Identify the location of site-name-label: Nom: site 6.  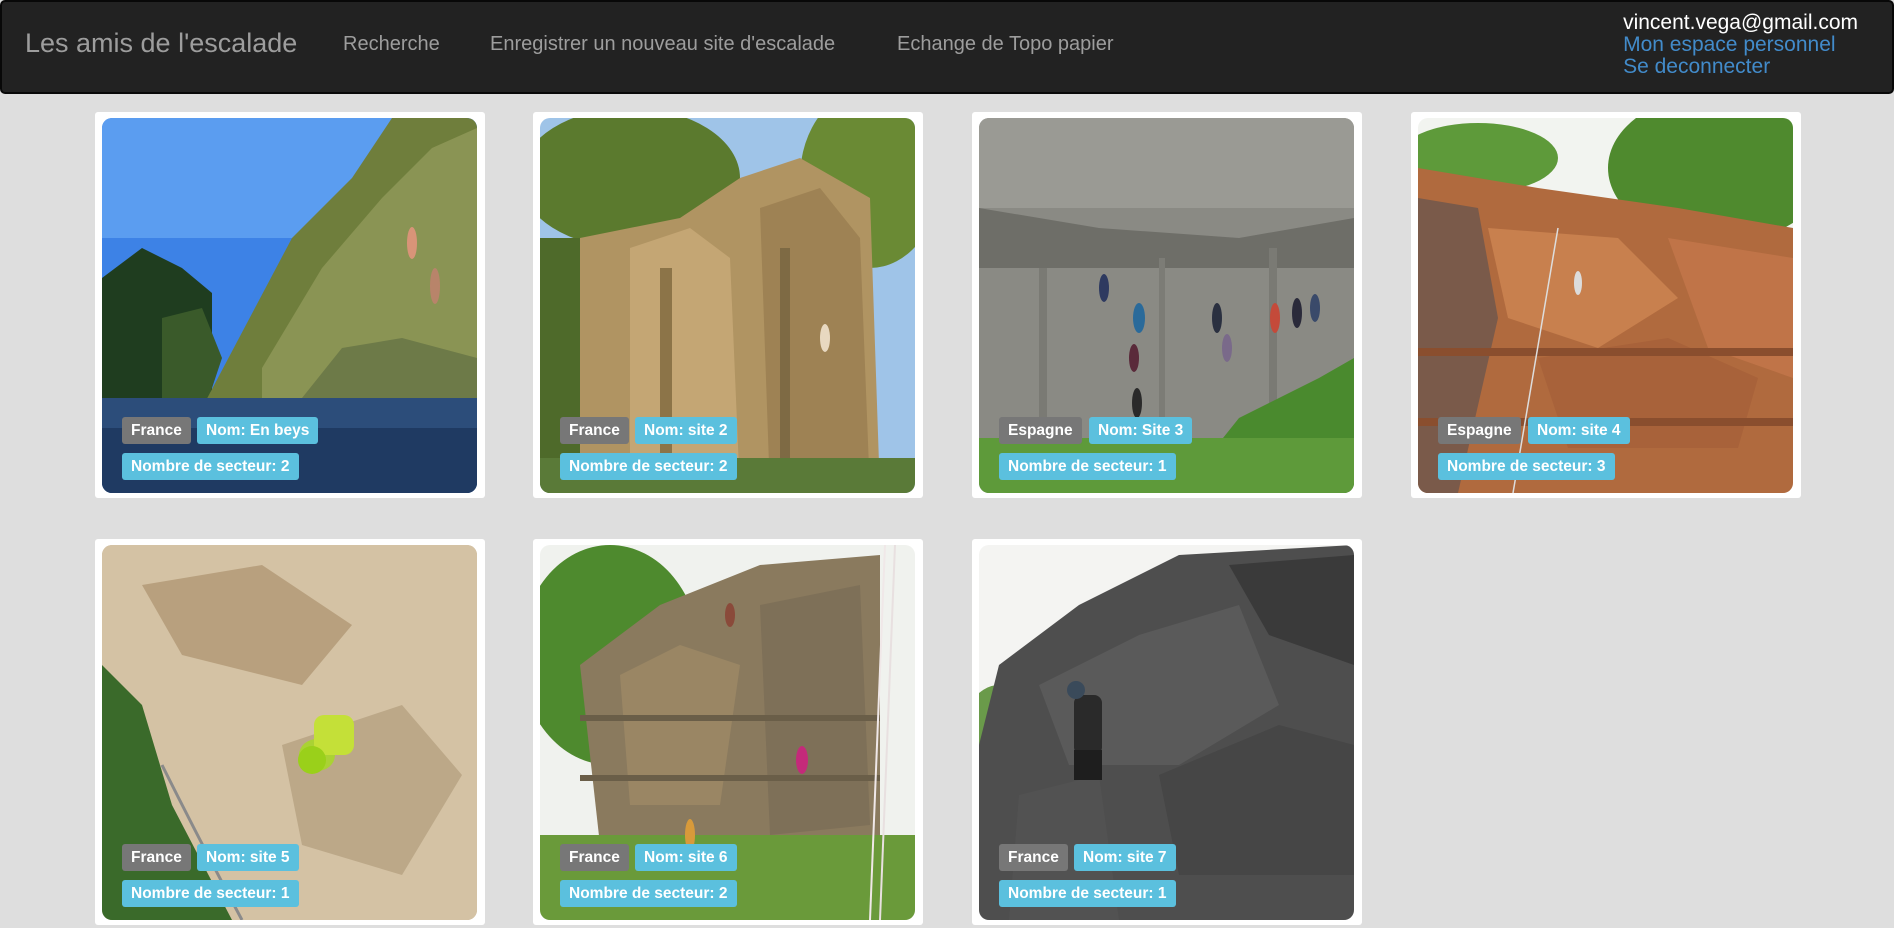
(686, 857).